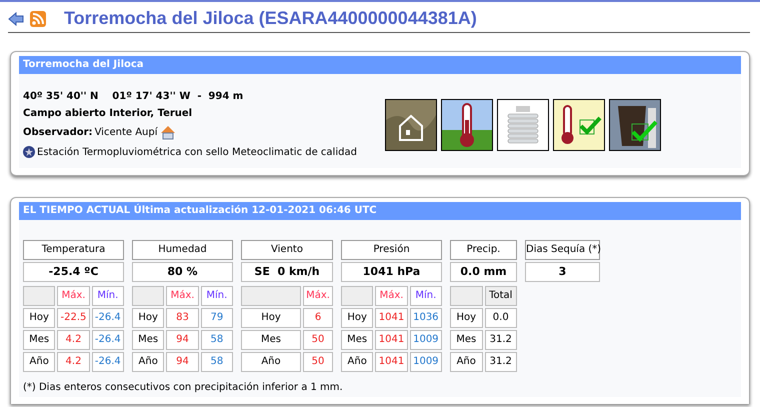 The image size is (760, 407). What do you see at coordinates (108, 113) in the screenshot?
I see `location-text: Campo abierto Interior, Teruel` at bounding box center [108, 113].